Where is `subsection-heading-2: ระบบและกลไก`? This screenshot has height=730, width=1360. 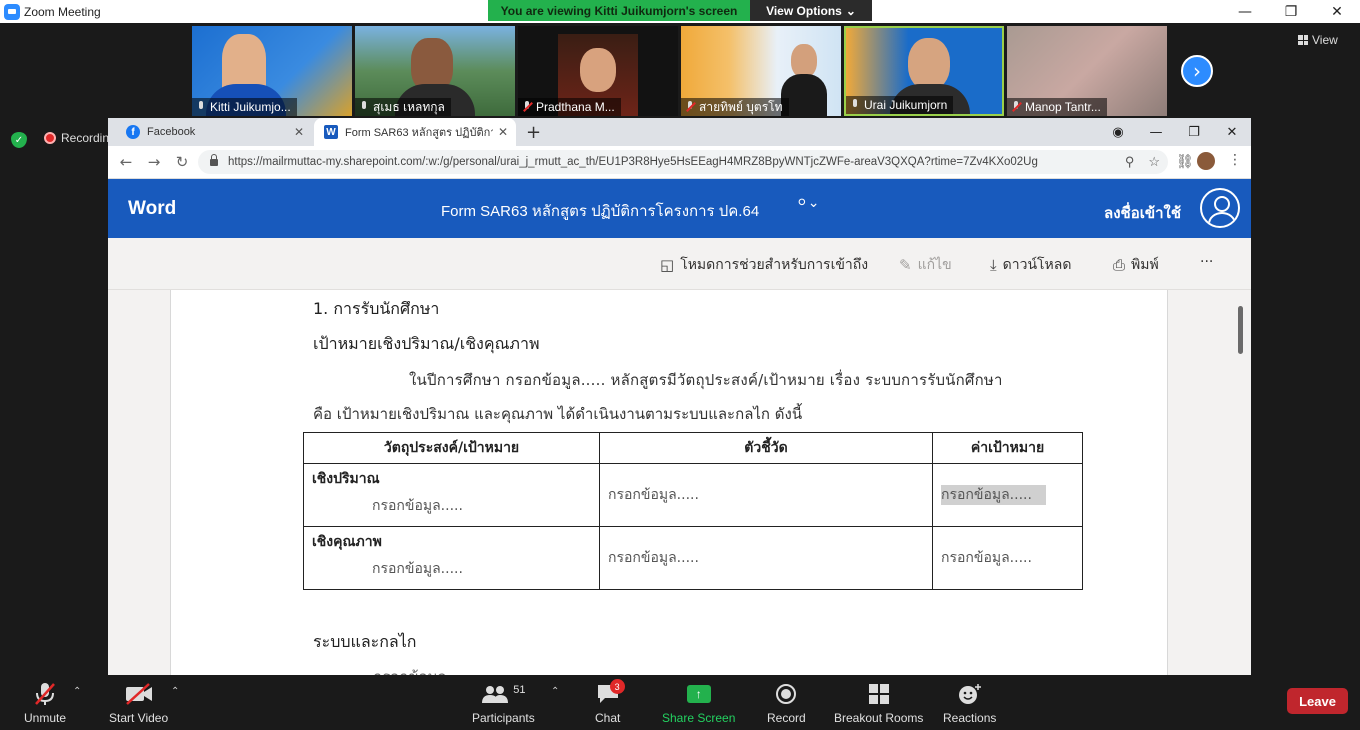 subsection-heading-2: ระบบและกลไก is located at coordinates (365, 641).